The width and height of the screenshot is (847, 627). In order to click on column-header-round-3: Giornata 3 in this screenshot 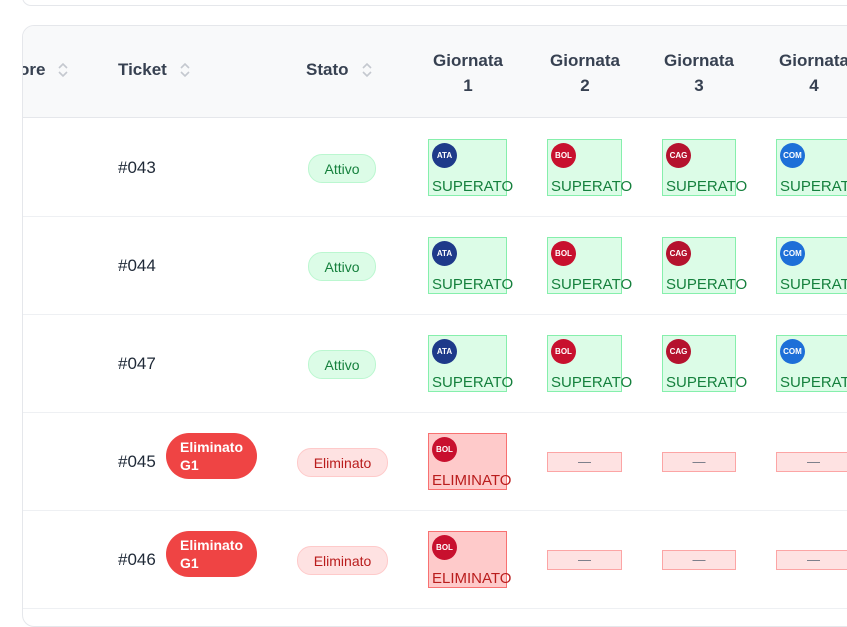, I will do `click(699, 73)`.